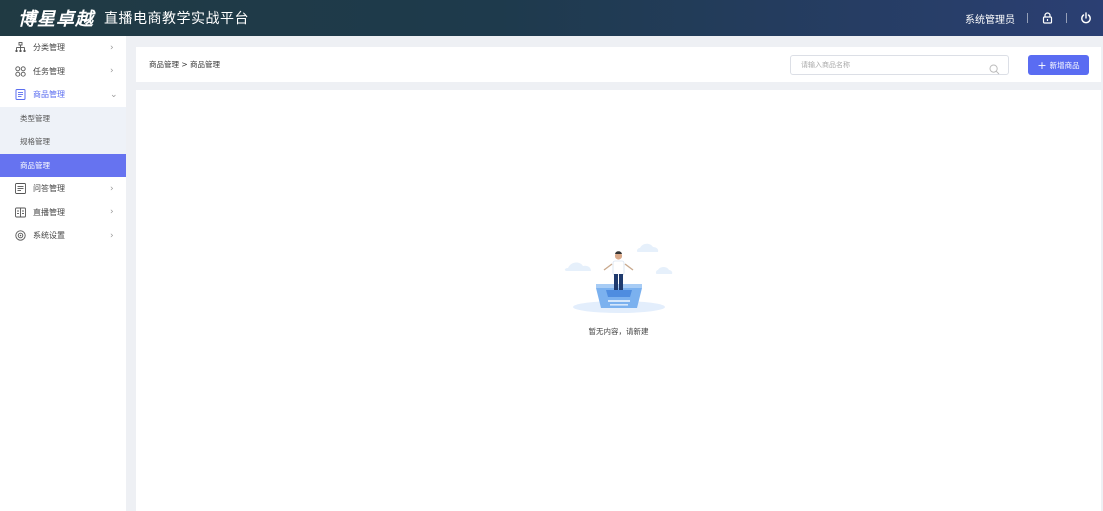 This screenshot has width=1103, height=511. What do you see at coordinates (619, 279) in the screenshot?
I see `empty-state-illustration` at bounding box center [619, 279].